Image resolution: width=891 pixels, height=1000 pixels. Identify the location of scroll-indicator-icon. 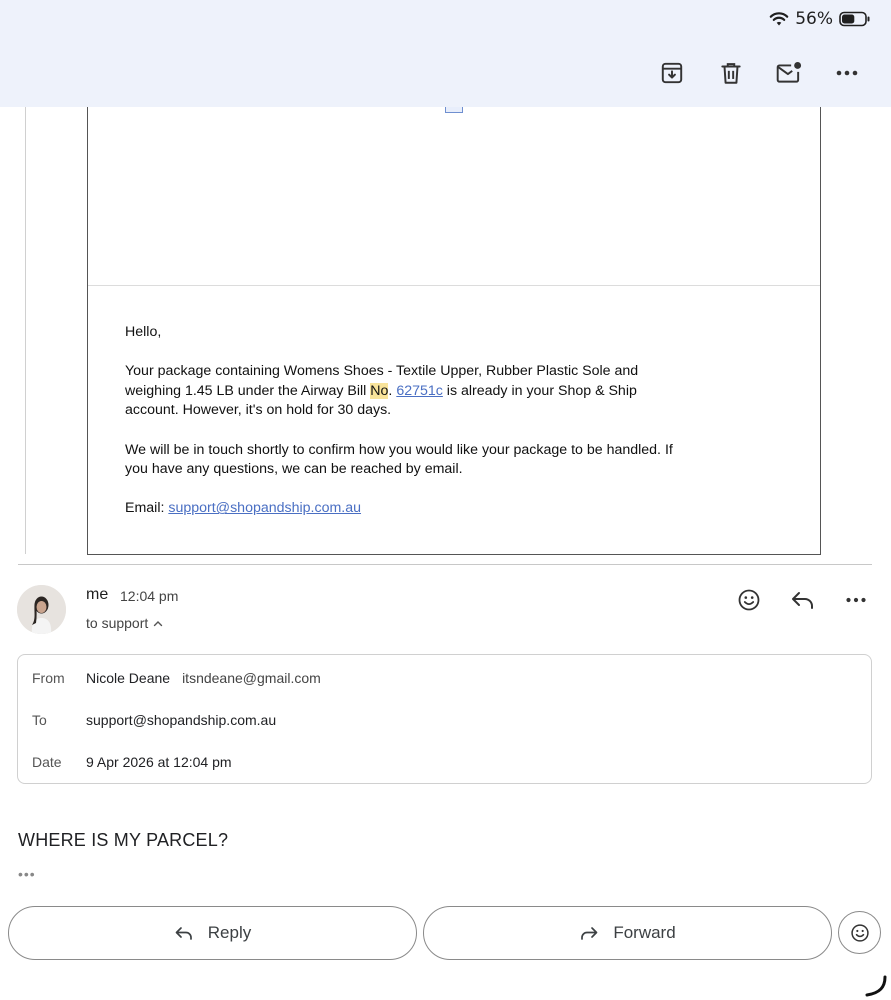
(876, 986).